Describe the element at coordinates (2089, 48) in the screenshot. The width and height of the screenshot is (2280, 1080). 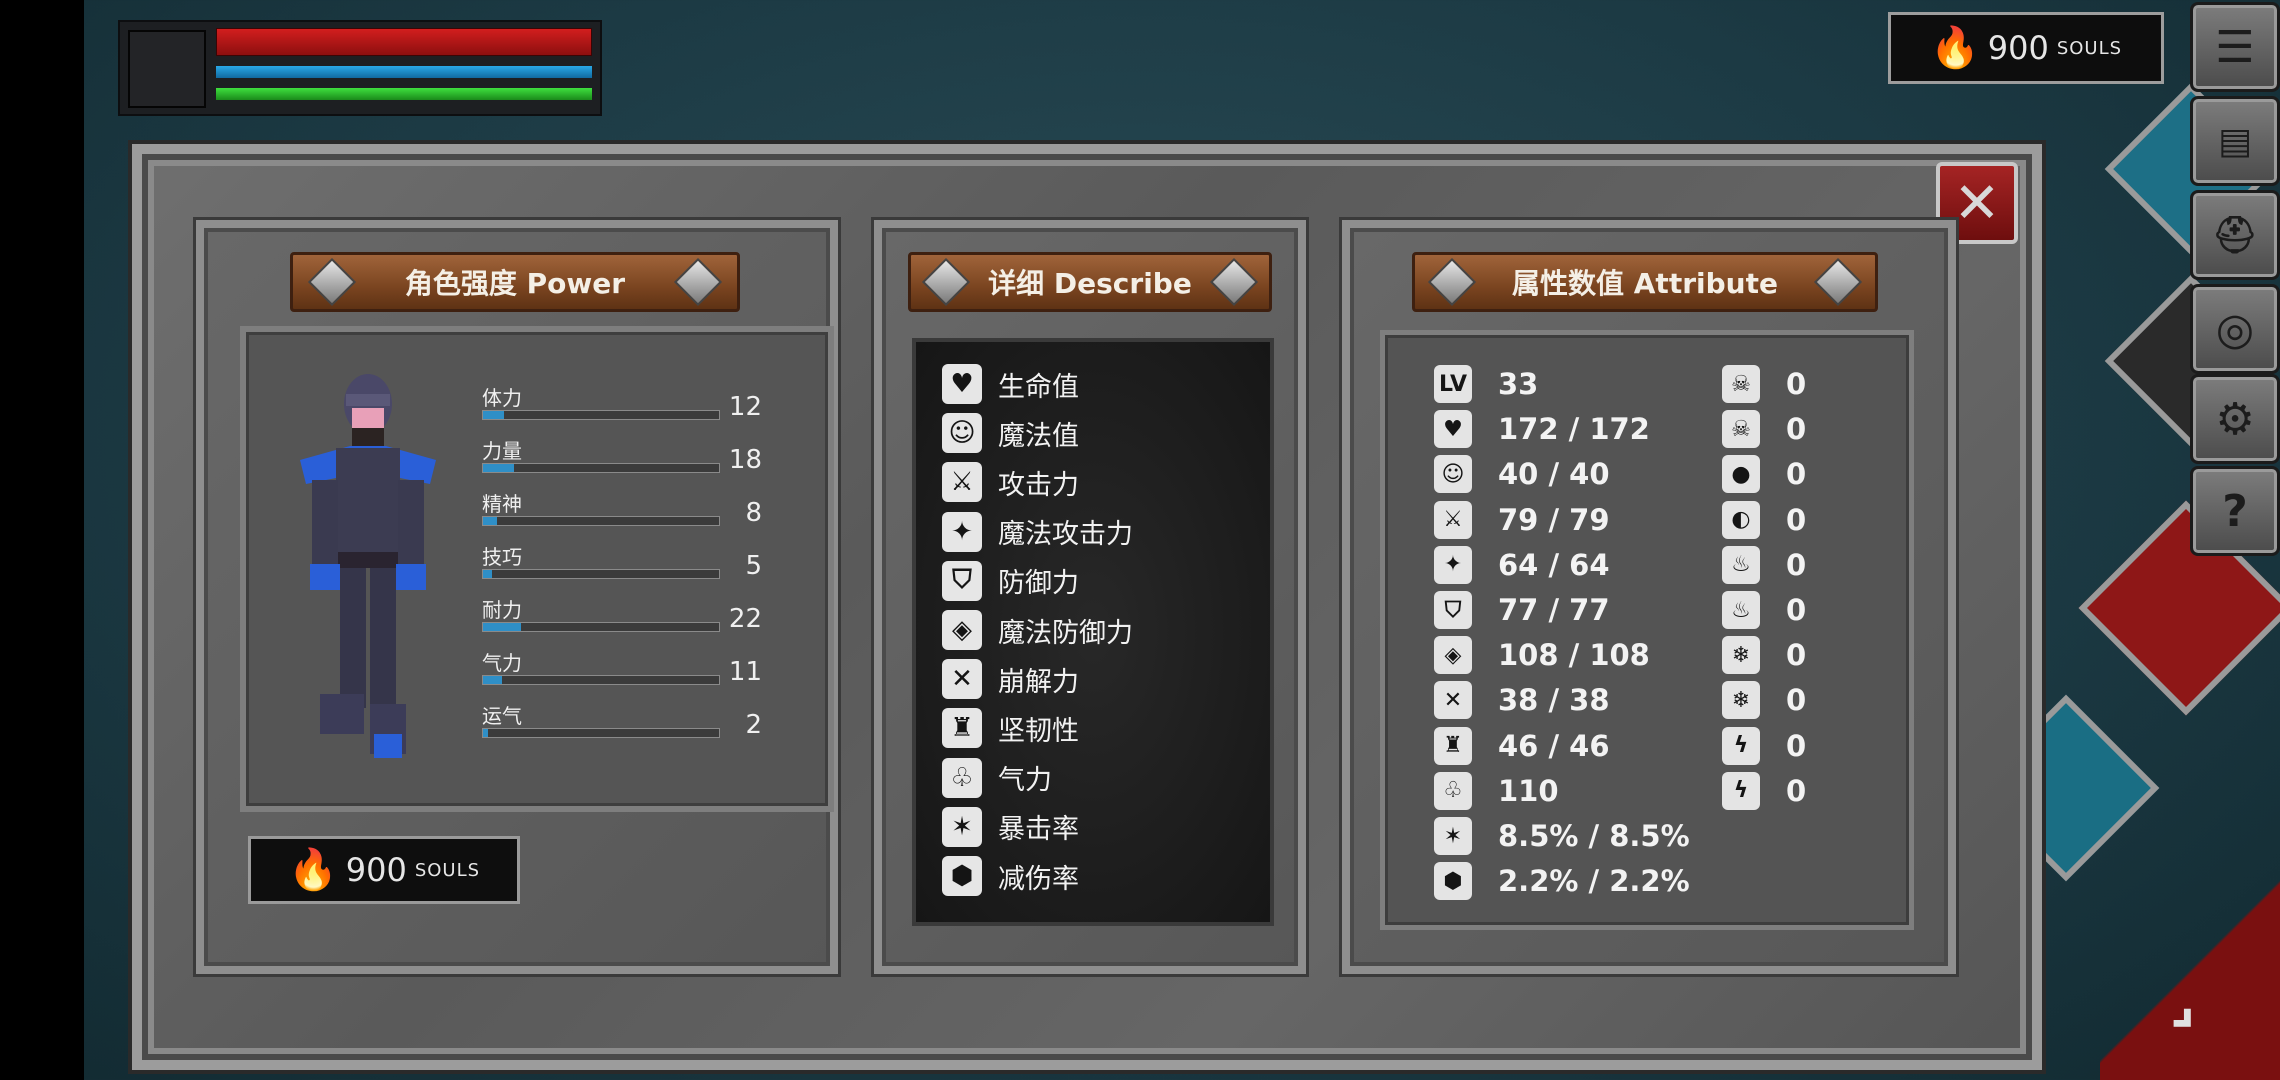
I see `souls-unit: SOULS` at that location.